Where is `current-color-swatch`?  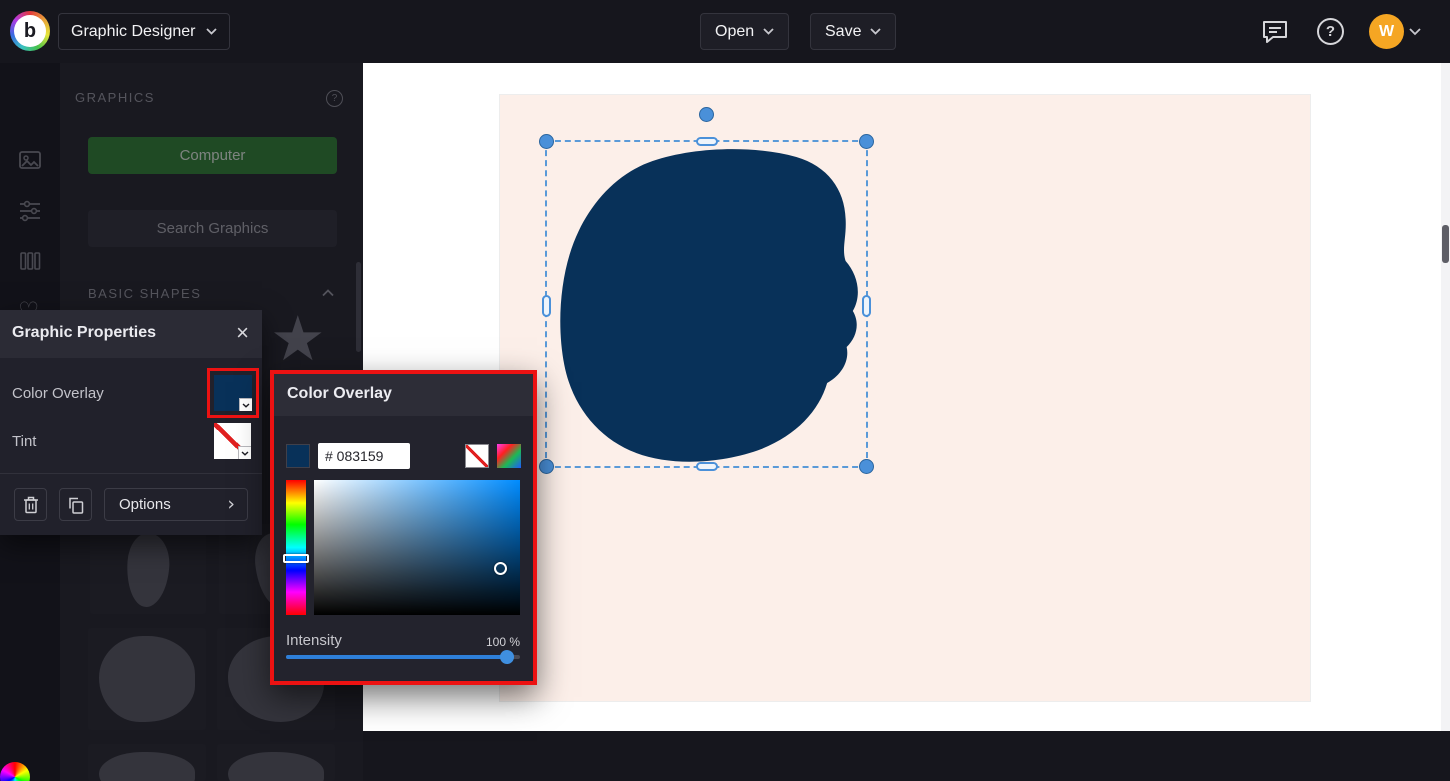 current-color-swatch is located at coordinates (298, 456).